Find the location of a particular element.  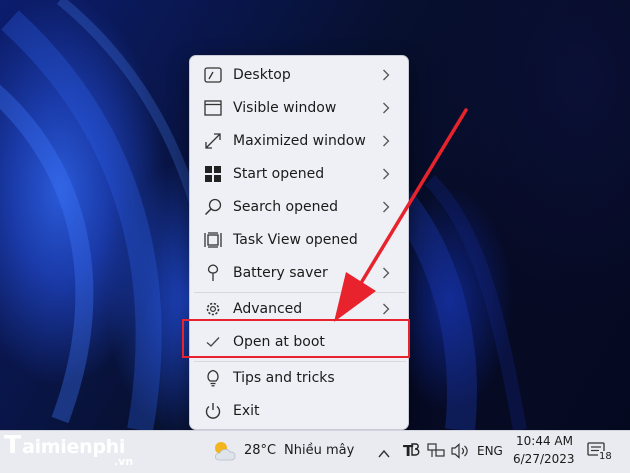

weather-cloud-icon is located at coordinates (225, 453).